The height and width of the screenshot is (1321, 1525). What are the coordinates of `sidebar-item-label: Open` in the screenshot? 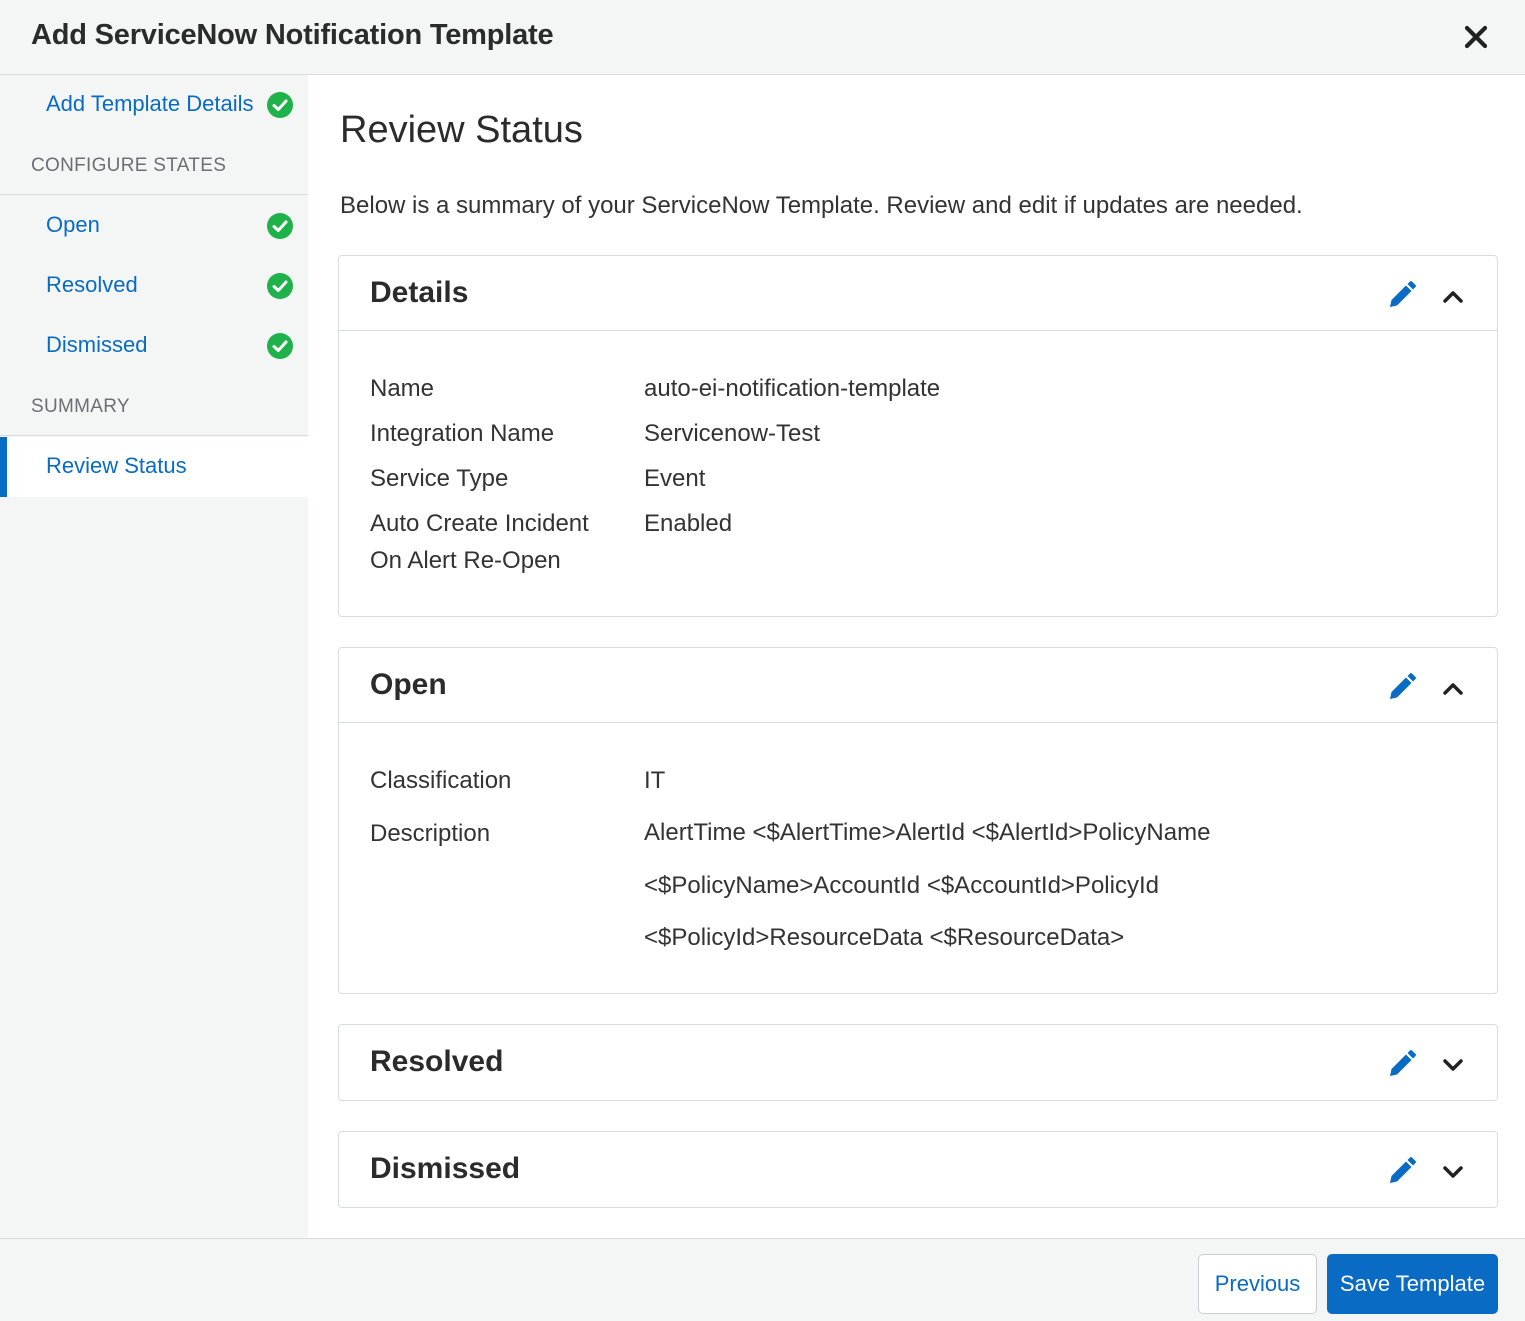 It's located at (73, 224).